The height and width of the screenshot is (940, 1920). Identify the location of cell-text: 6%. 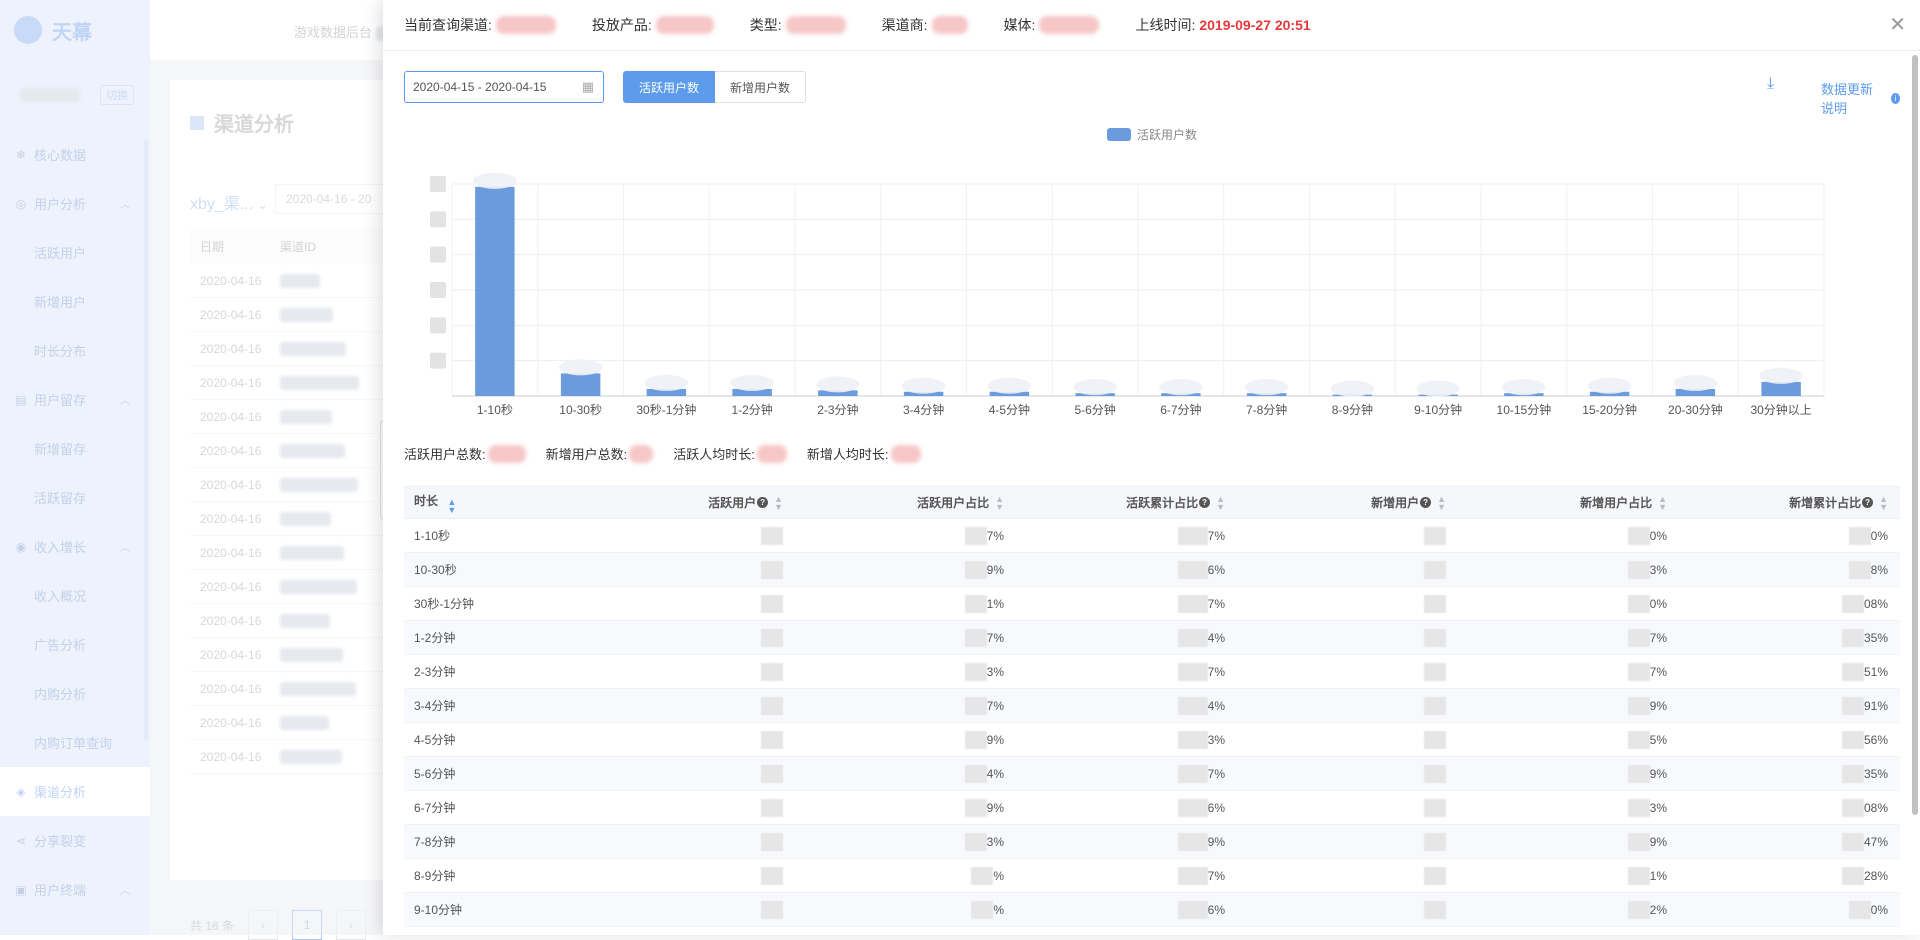
(1216, 569).